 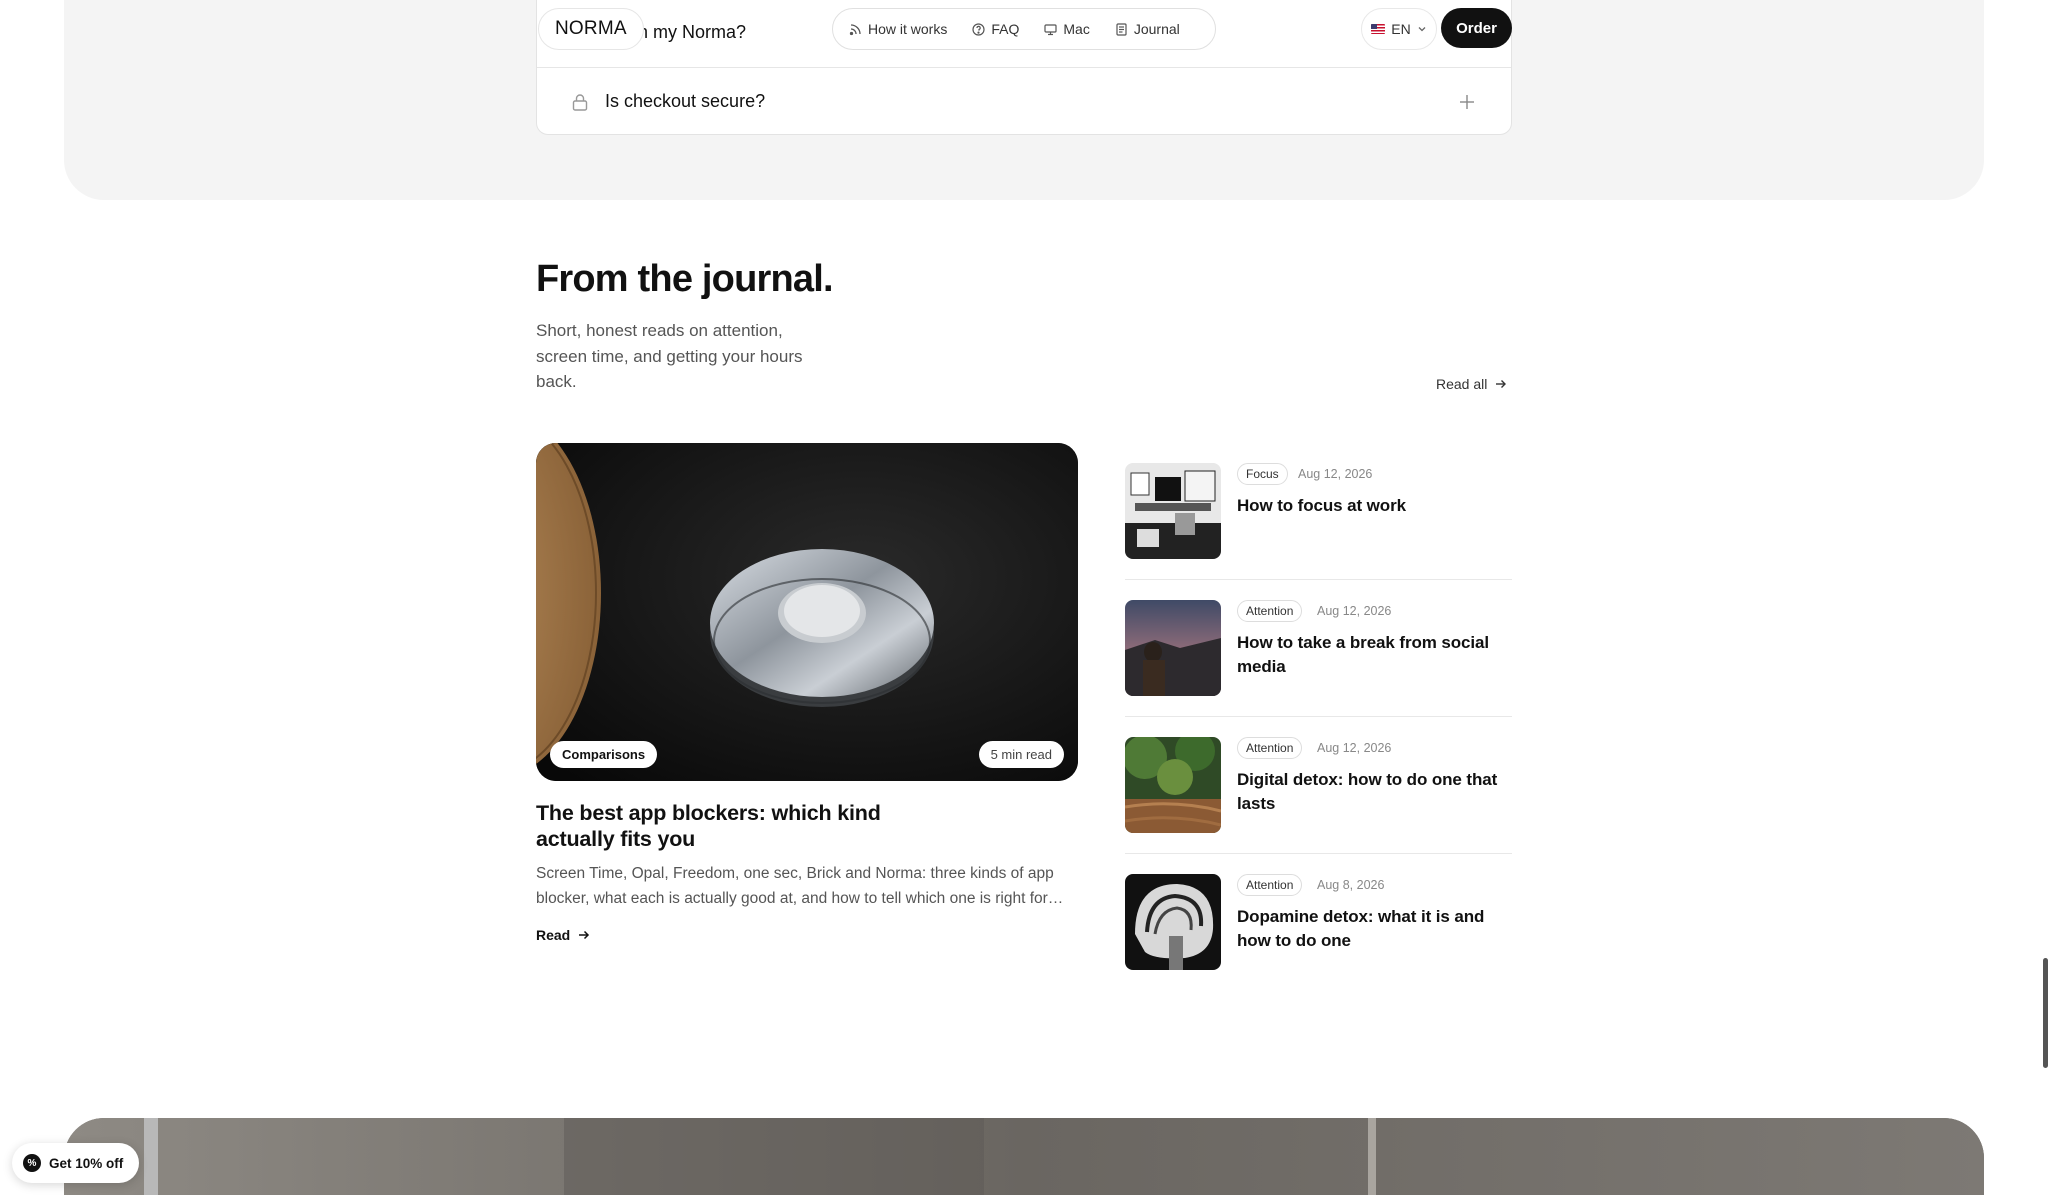 I want to click on nav-item-faq: FAQ, so click(x=995, y=29).